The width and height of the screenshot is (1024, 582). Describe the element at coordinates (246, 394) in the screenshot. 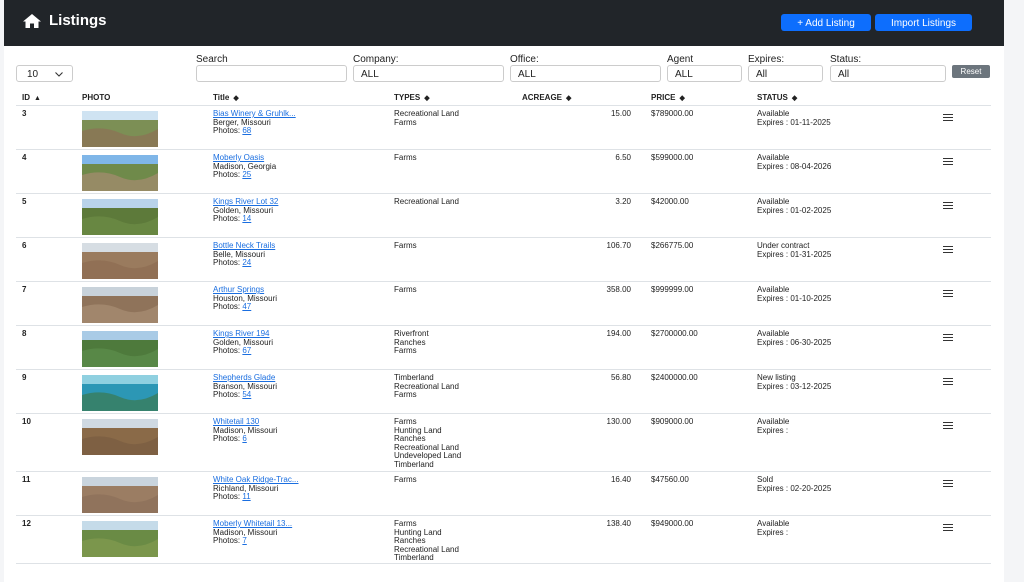

I see `photos-count-link: 54` at that location.